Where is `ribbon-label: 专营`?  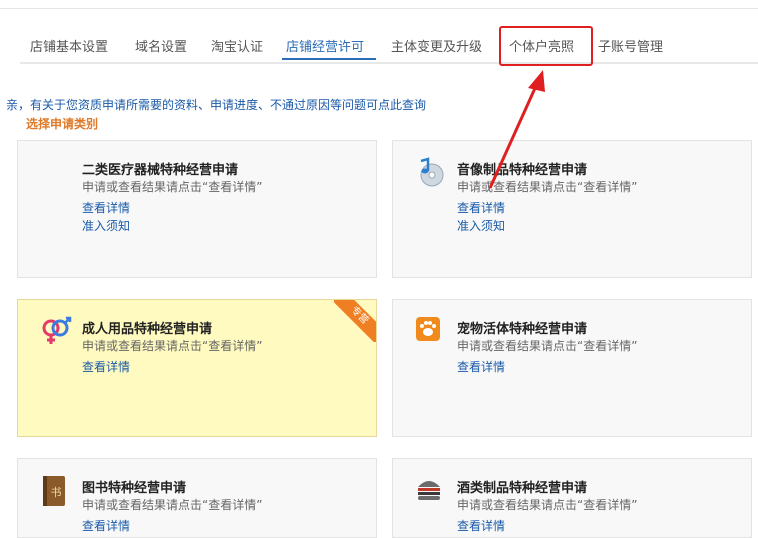
ribbon-label: 专营 is located at coordinates (355, 321).